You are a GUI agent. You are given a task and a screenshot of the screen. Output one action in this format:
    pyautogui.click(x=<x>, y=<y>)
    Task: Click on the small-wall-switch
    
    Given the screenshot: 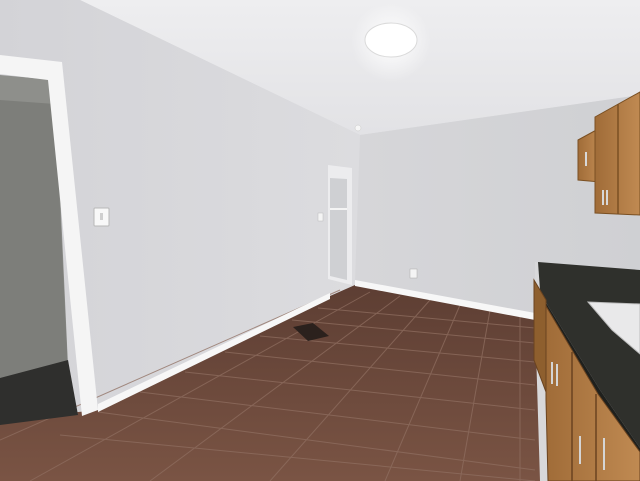 What is the action you would take?
    pyautogui.click(x=320, y=217)
    